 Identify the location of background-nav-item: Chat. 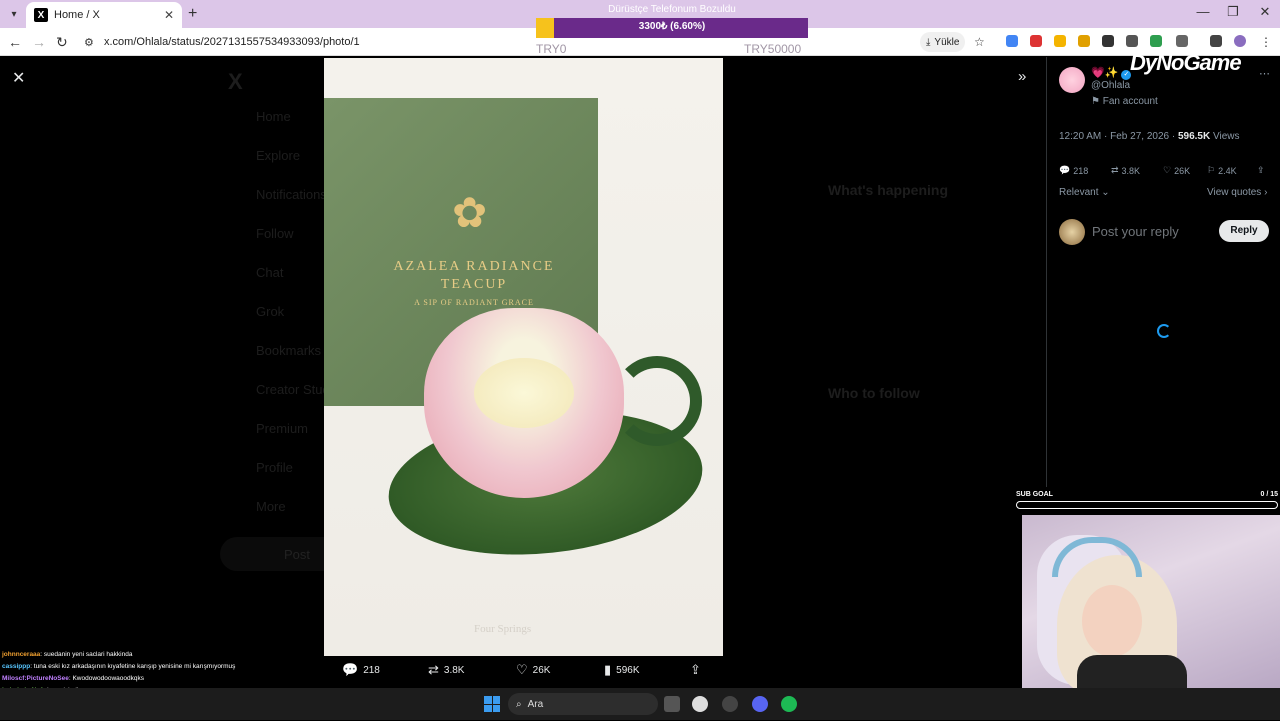
(270, 272).